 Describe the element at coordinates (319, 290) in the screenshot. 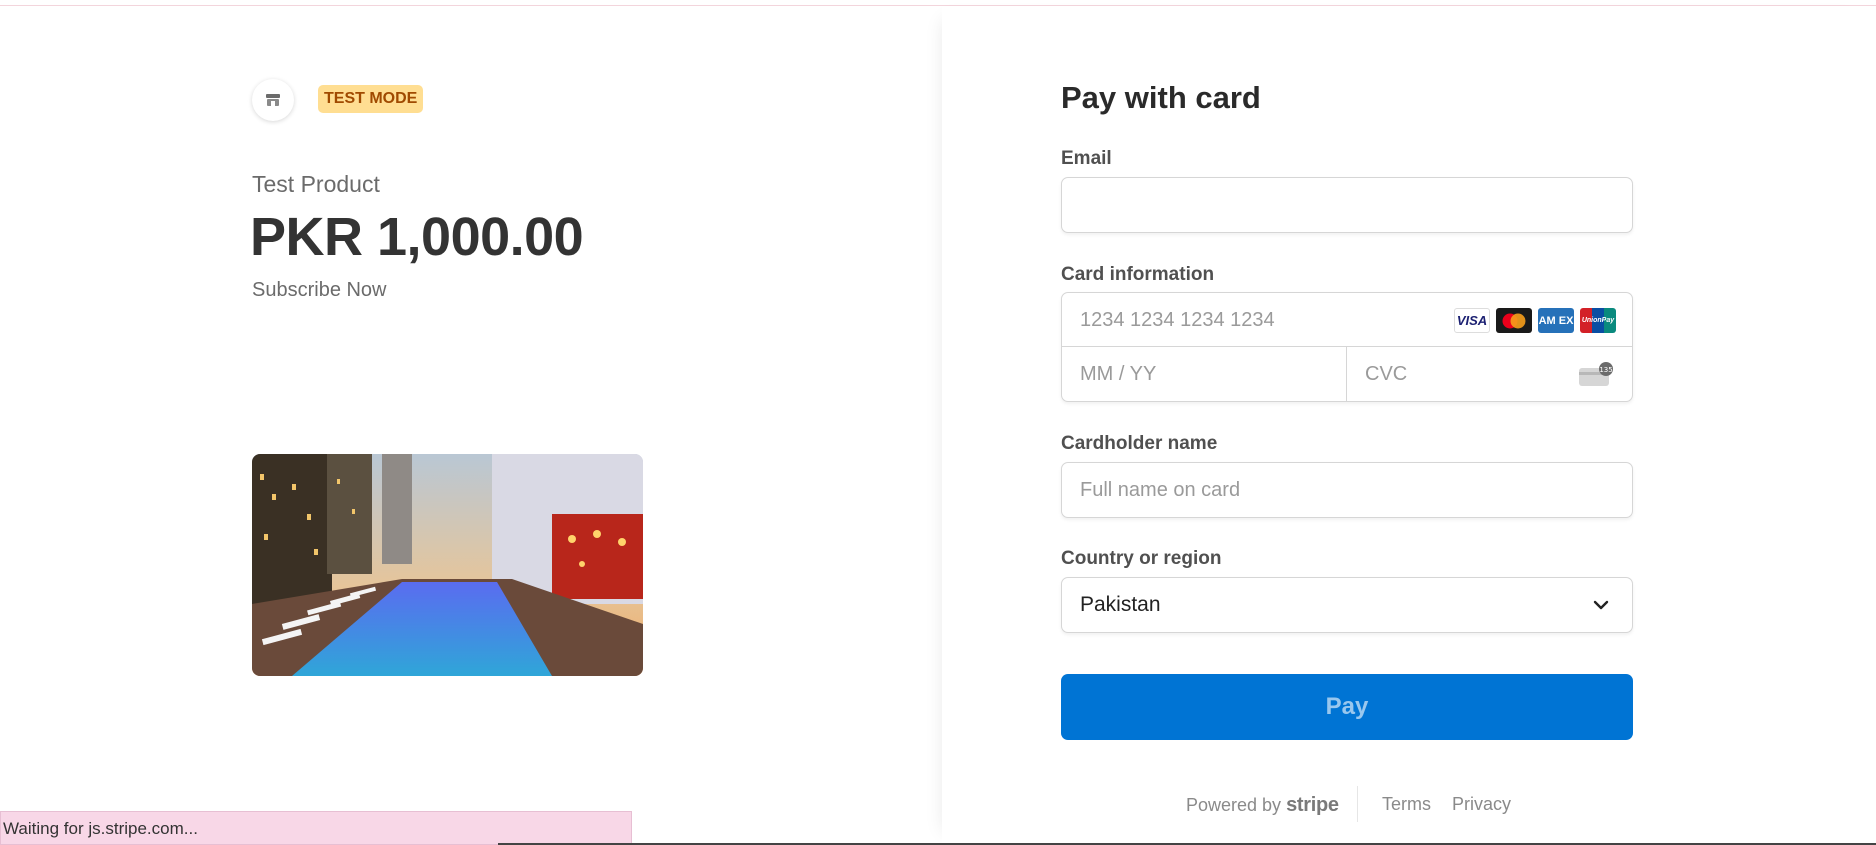

I see `product-description: Subscribe Now` at that location.